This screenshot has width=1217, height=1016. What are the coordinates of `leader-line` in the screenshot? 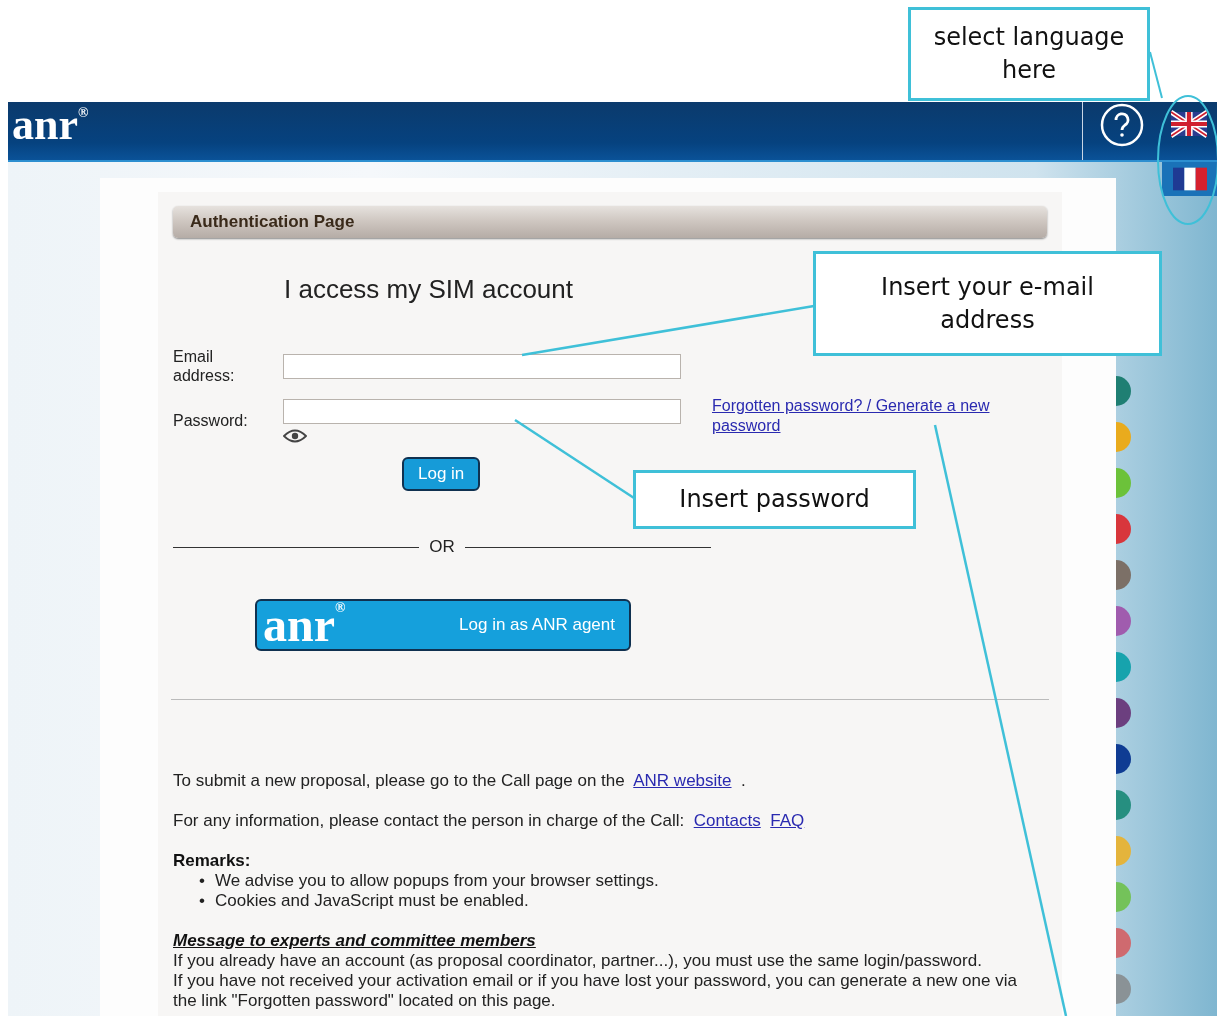 It's located at (1156, 75).